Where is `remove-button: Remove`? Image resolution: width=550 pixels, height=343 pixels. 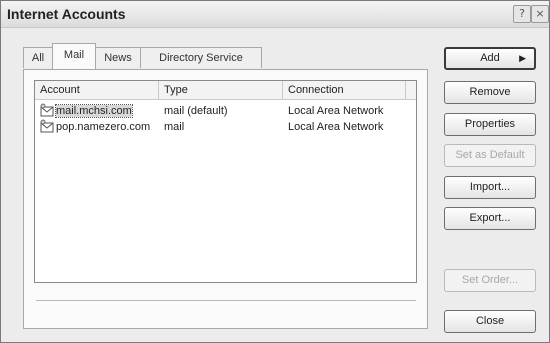 remove-button: Remove is located at coordinates (490, 92).